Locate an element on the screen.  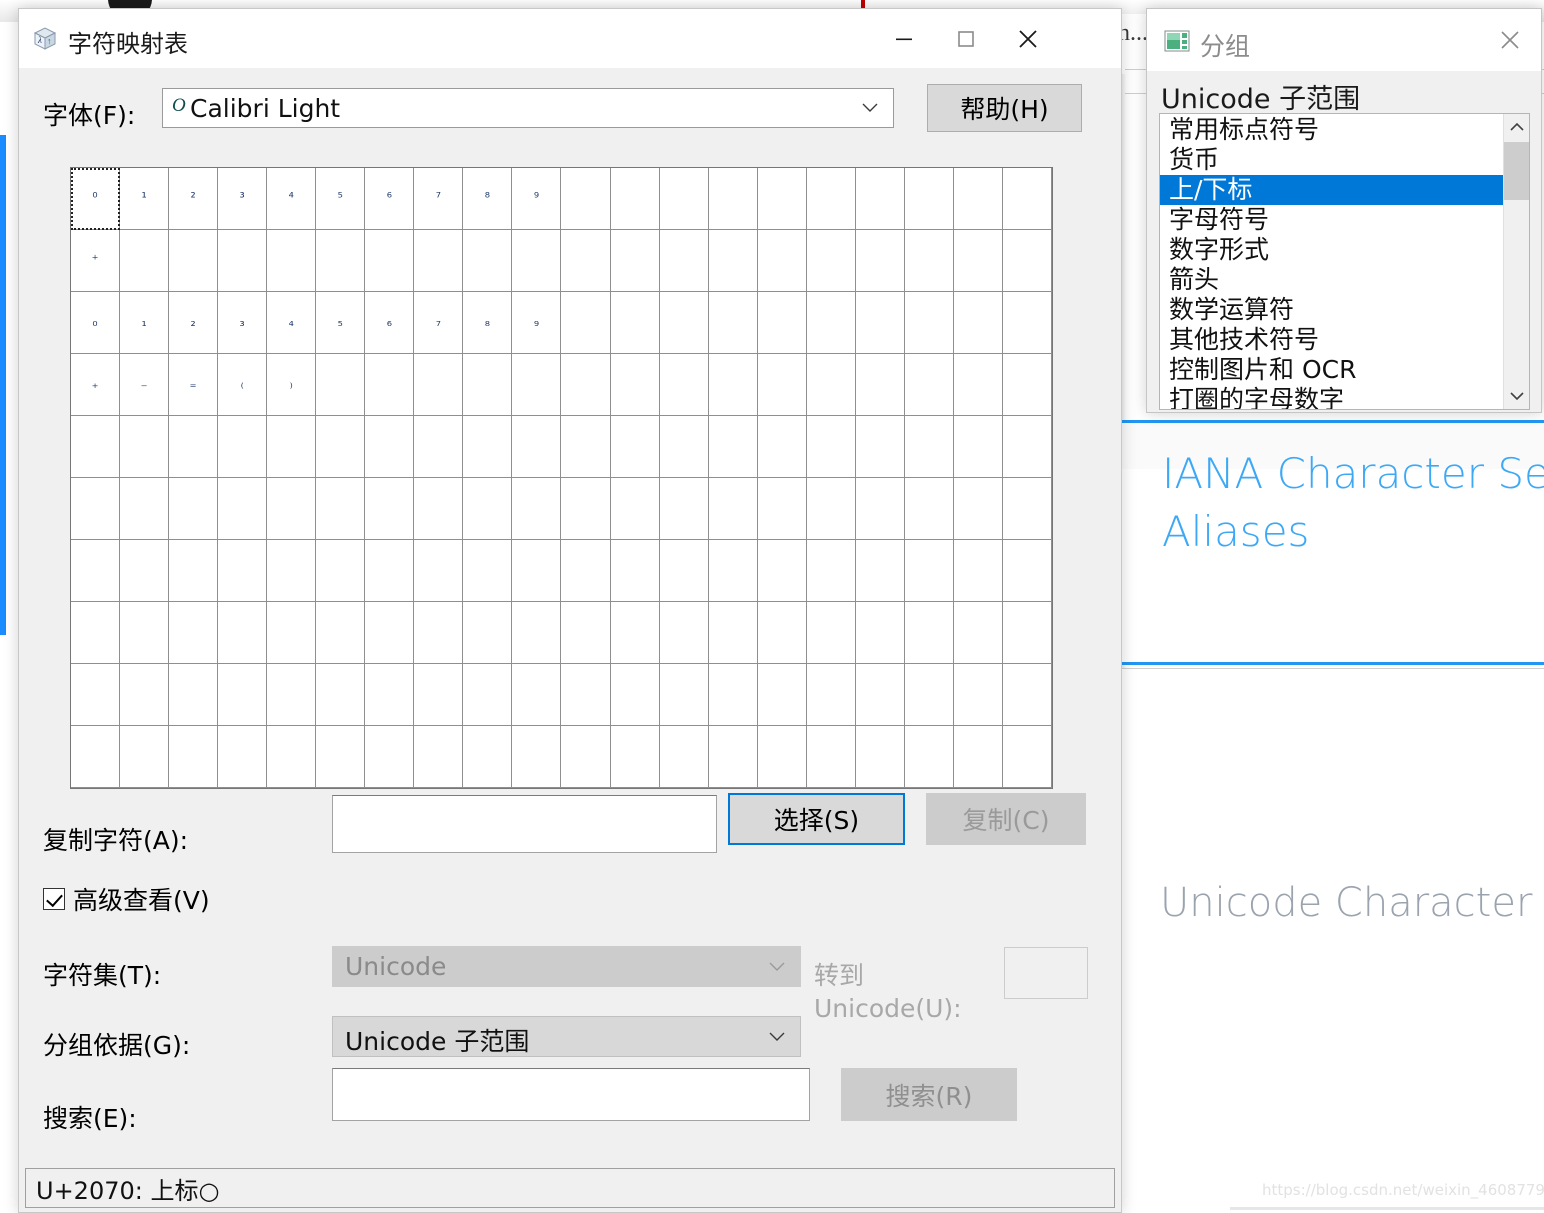
character-cell: ₆ is located at coordinates (390, 323).